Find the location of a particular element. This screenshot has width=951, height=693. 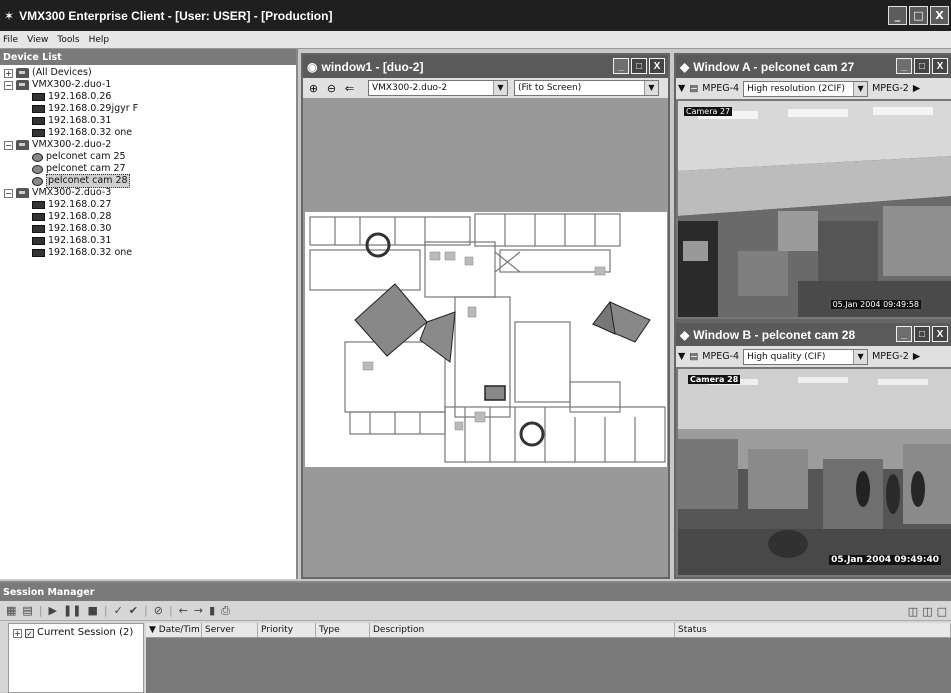

device-tree-item: 192.168.0.26 is located at coordinates (148, 97).